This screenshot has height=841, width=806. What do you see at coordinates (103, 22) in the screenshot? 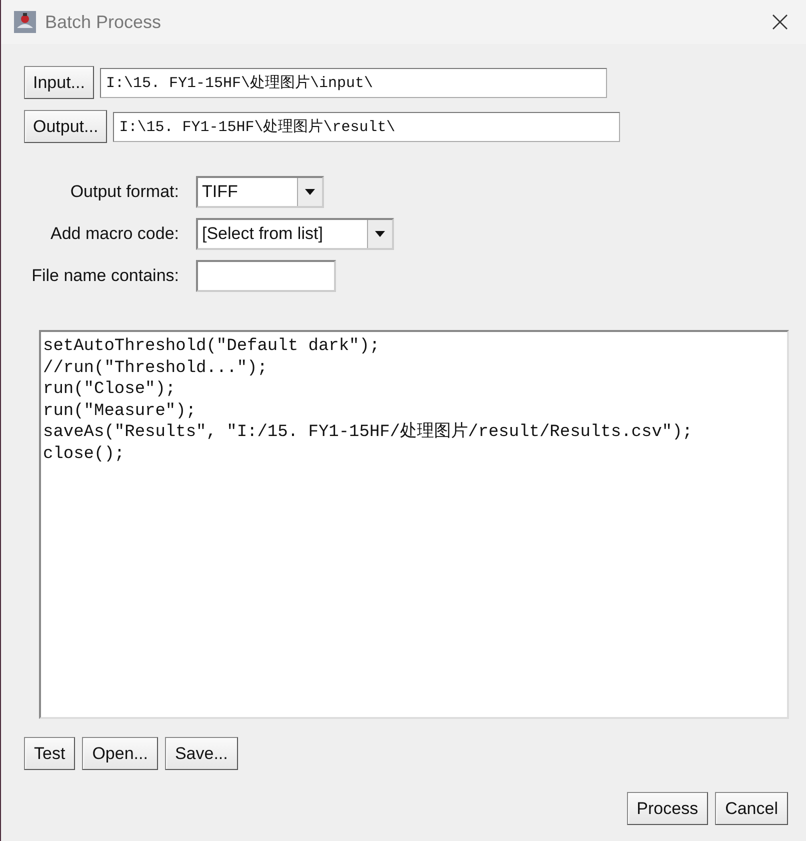
I see `window-title: Batch Process` at bounding box center [103, 22].